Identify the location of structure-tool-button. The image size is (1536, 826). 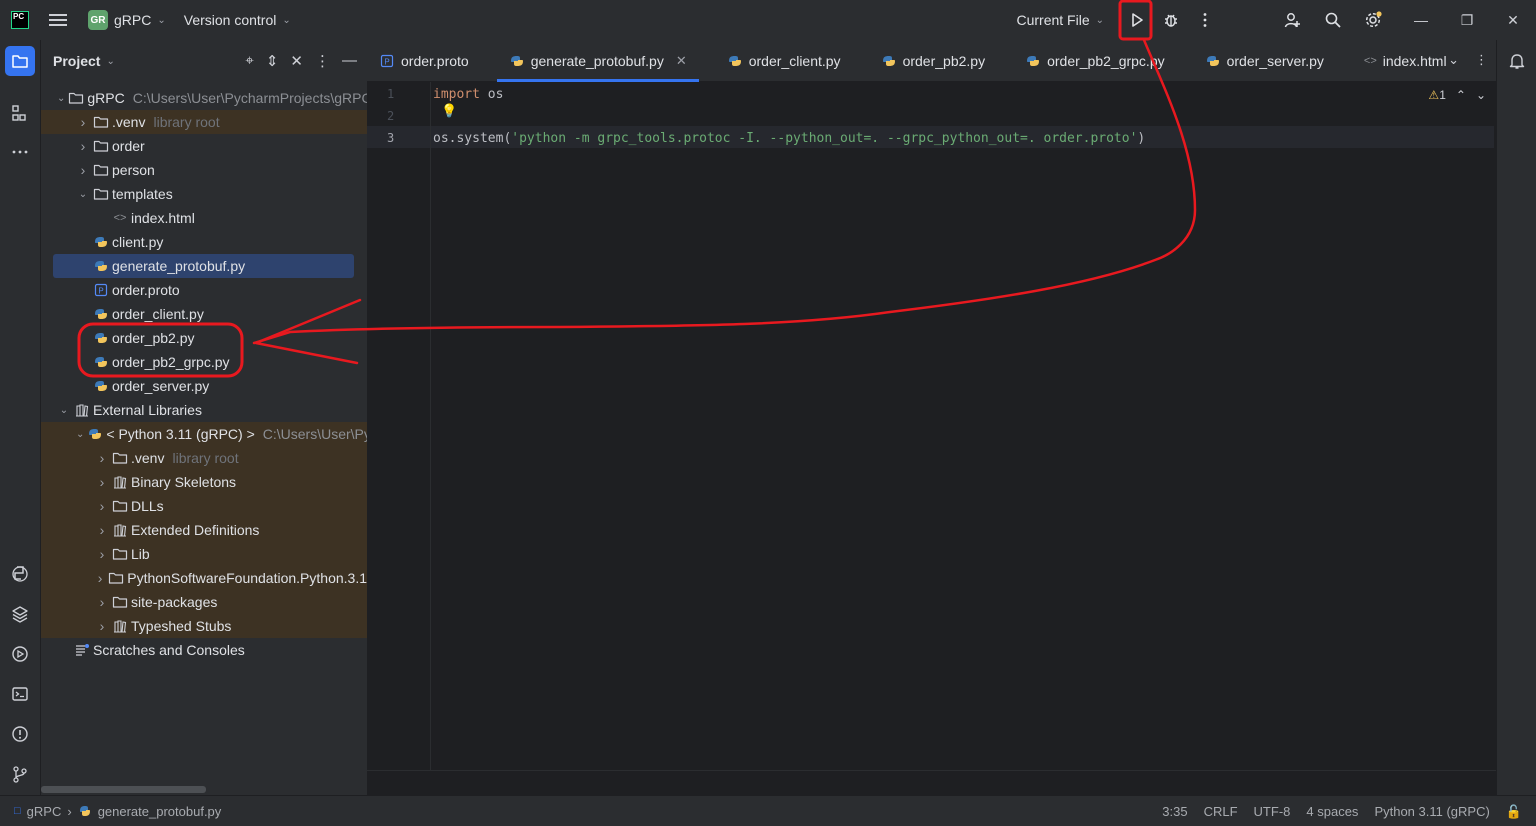
(20, 113).